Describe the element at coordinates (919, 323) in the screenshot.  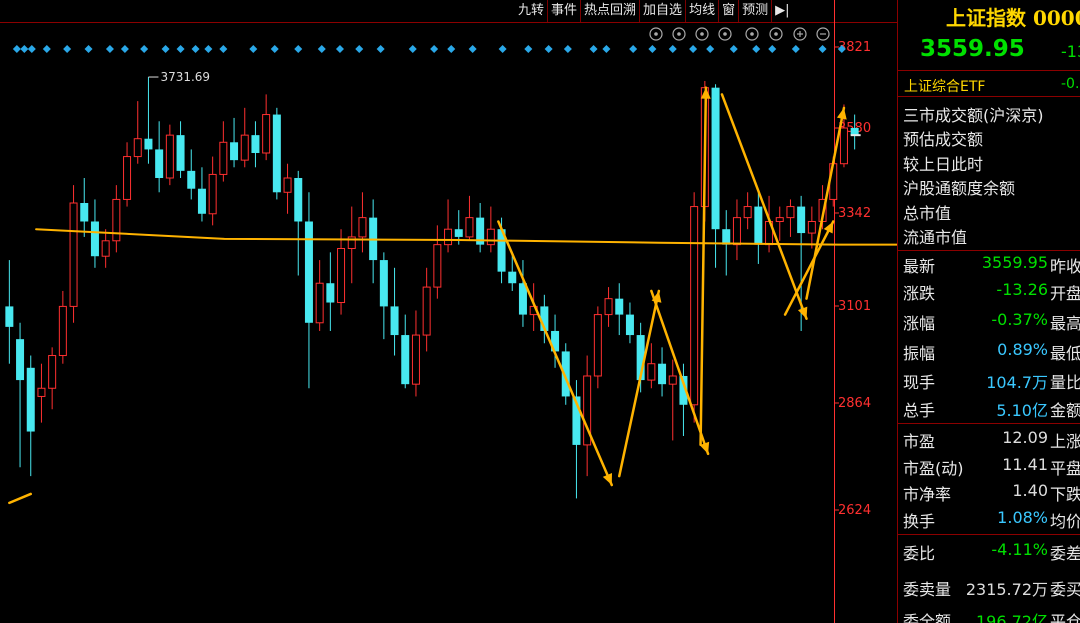
I see `stat-label: 涨幅` at that location.